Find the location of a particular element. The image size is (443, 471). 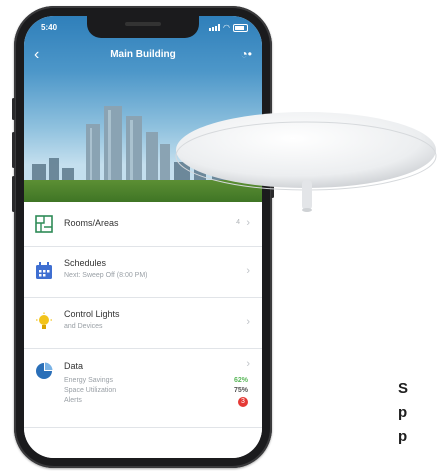

signal-icon is located at coordinates (215, 27).